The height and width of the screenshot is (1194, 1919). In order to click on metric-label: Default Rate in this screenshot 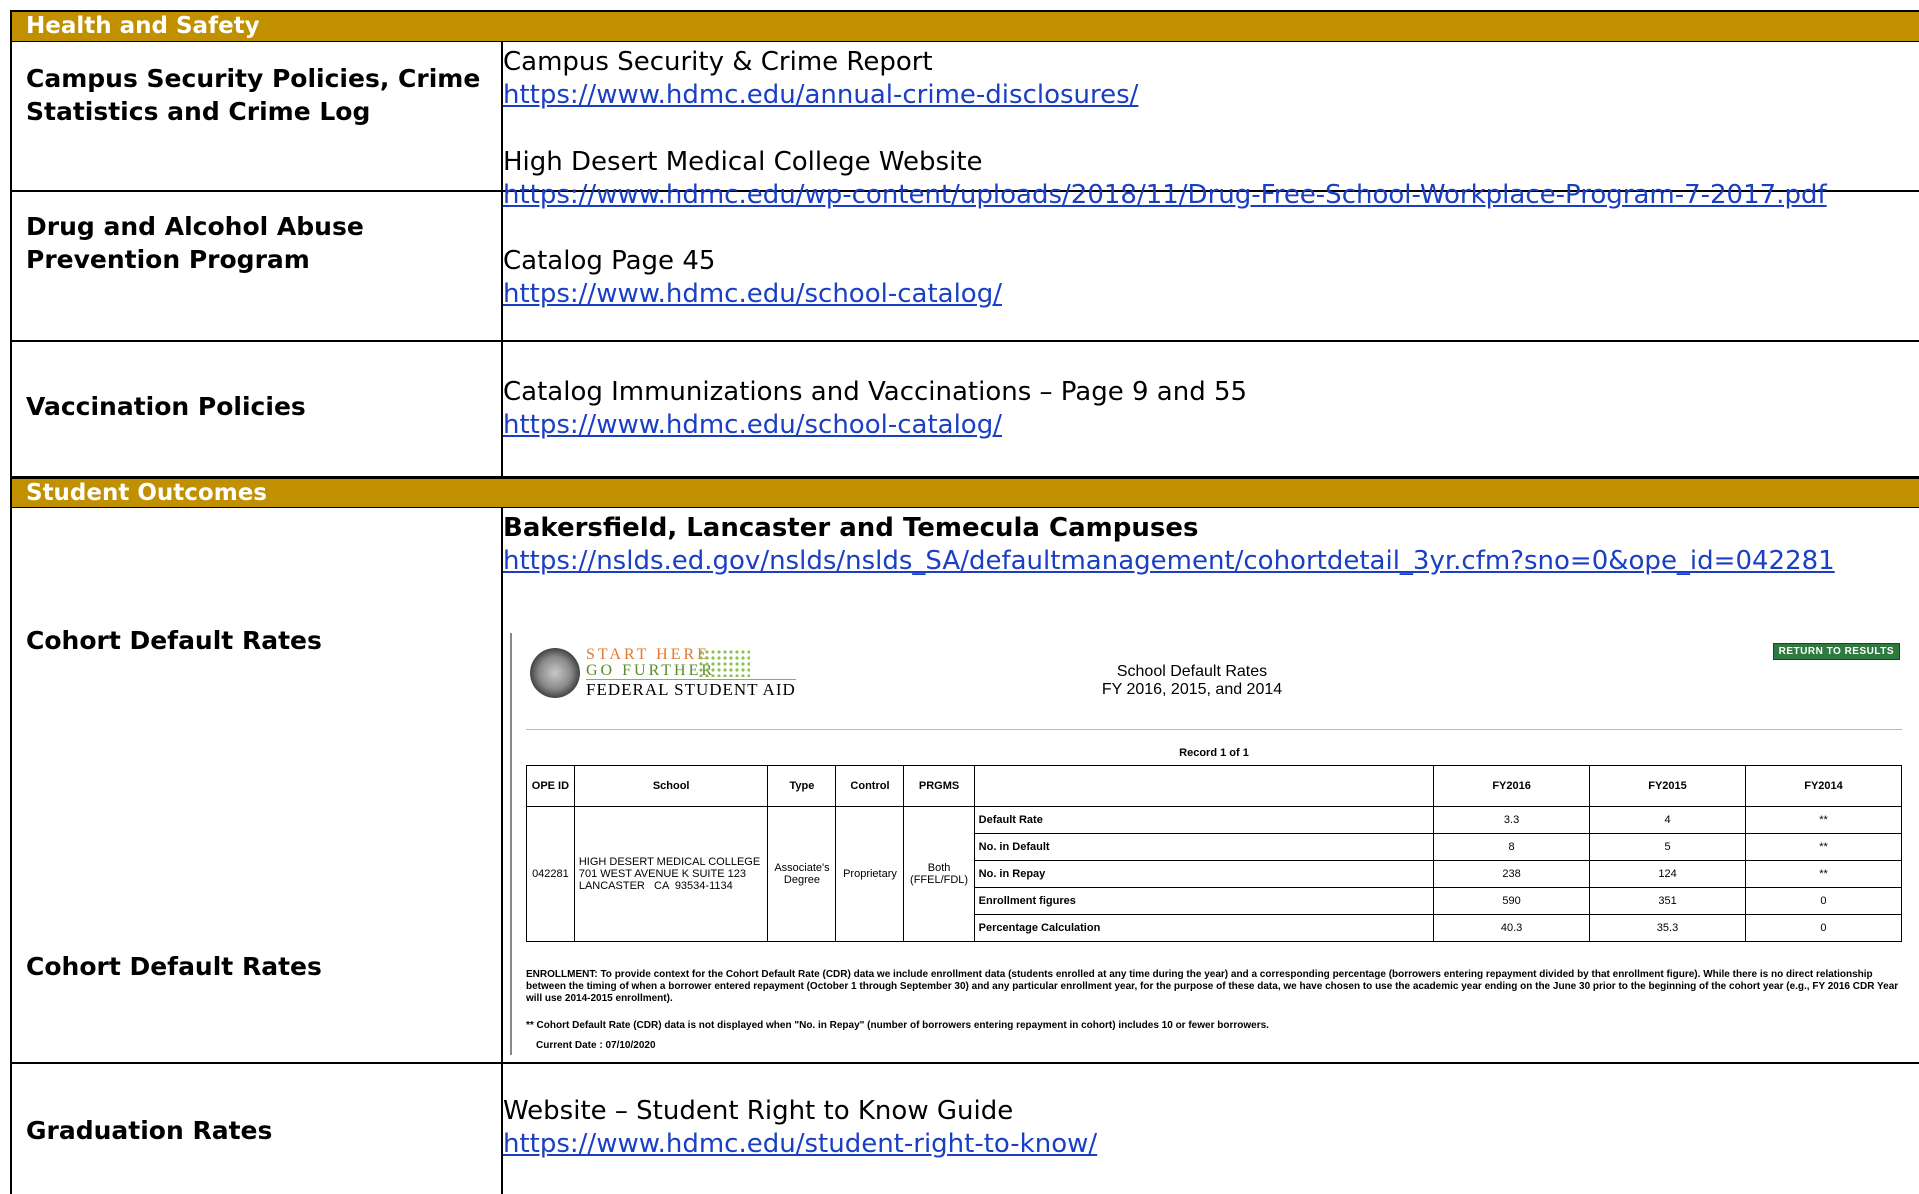, I will do `click(1204, 820)`.